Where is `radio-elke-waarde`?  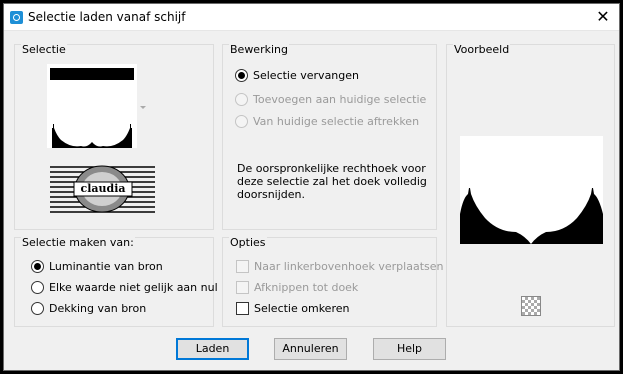 radio-elke-waarde is located at coordinates (37, 287).